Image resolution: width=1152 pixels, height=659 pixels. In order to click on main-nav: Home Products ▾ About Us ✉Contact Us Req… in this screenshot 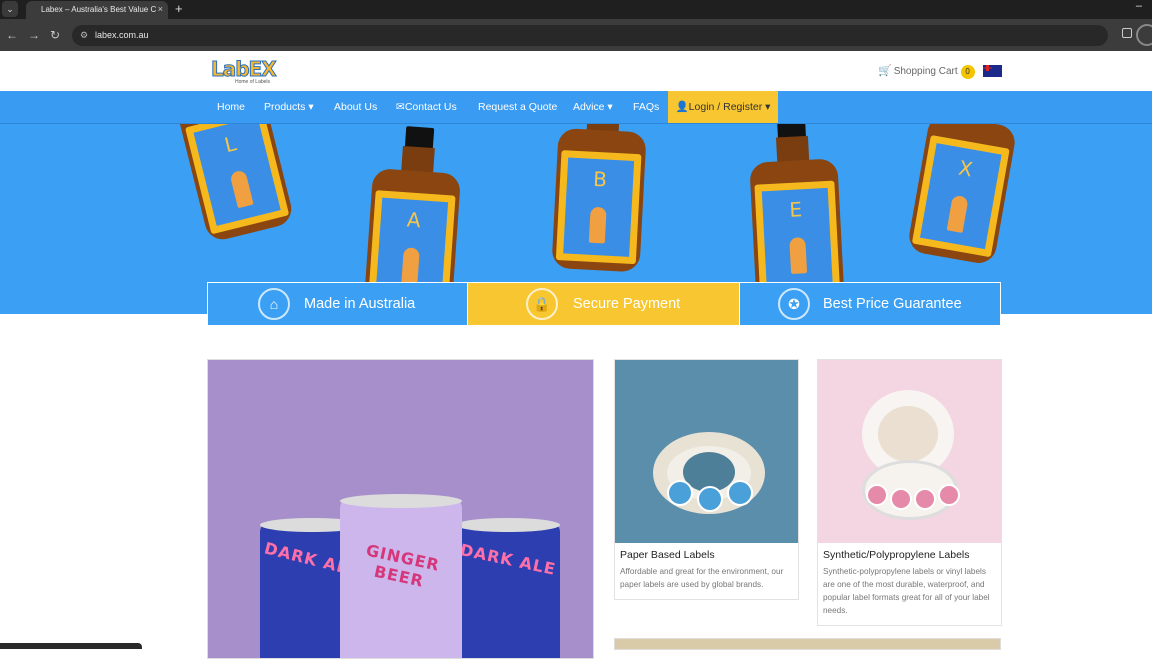, I will do `click(576, 107)`.